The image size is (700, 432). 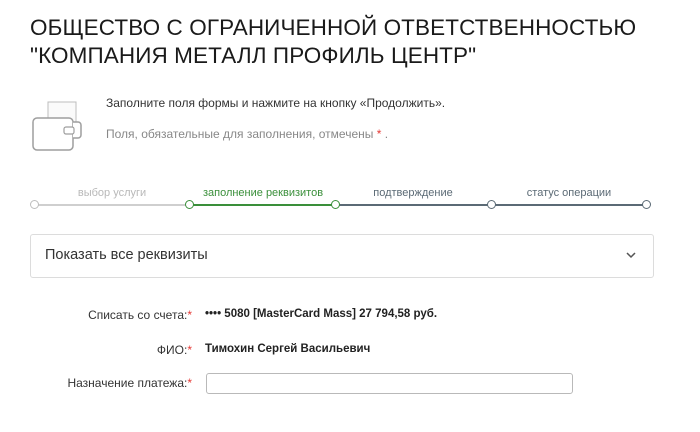 I want to click on step-label-confirm: подтверждение, so click(x=413, y=193).